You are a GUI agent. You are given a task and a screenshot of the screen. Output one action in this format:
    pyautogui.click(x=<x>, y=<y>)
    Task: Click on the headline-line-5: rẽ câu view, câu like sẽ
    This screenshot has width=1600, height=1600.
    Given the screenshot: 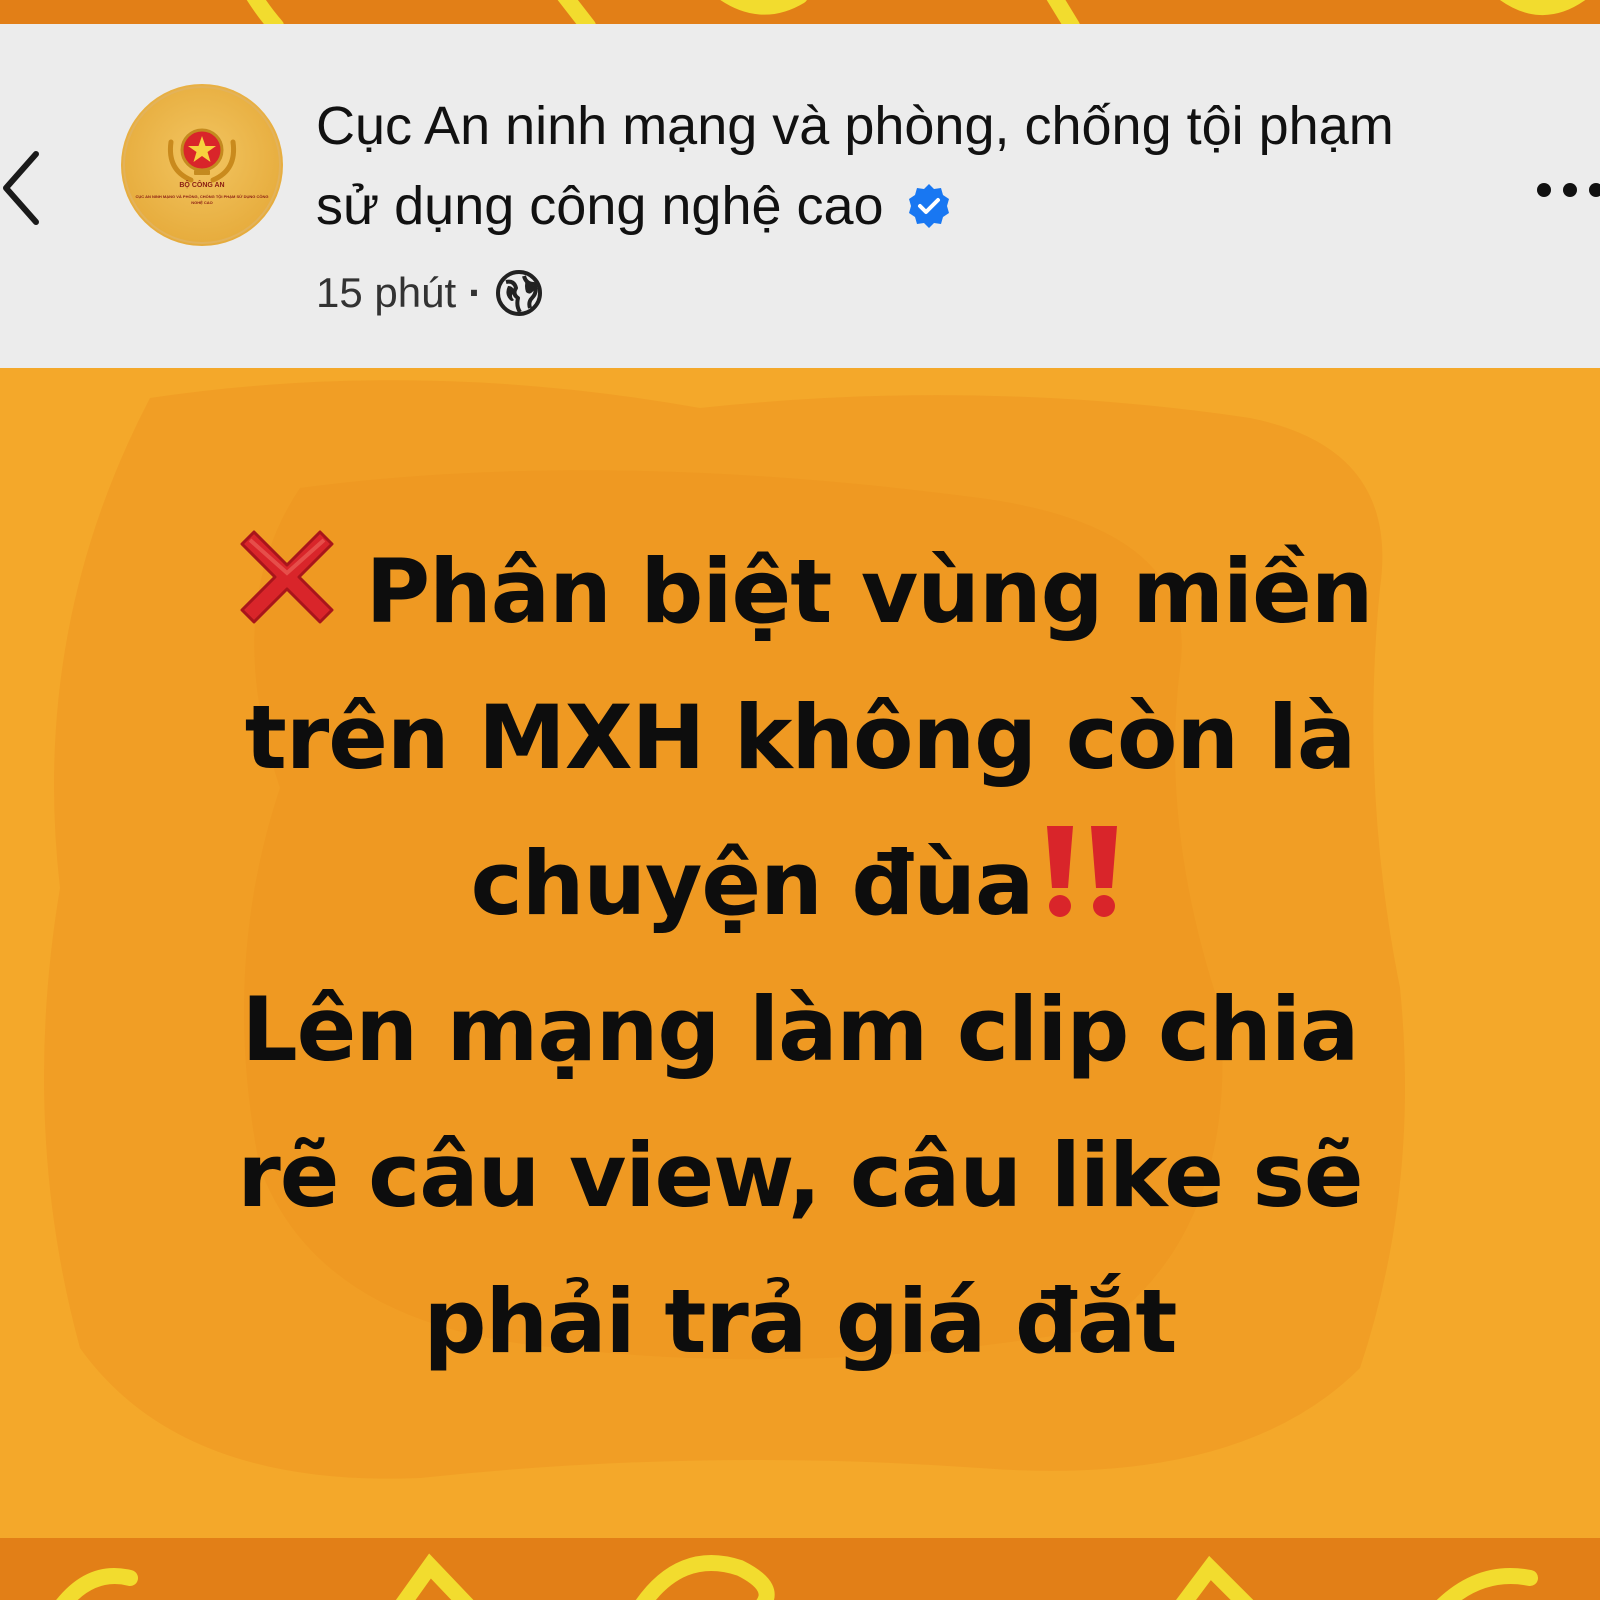 What is the action you would take?
    pyautogui.click(x=800, y=1175)
    